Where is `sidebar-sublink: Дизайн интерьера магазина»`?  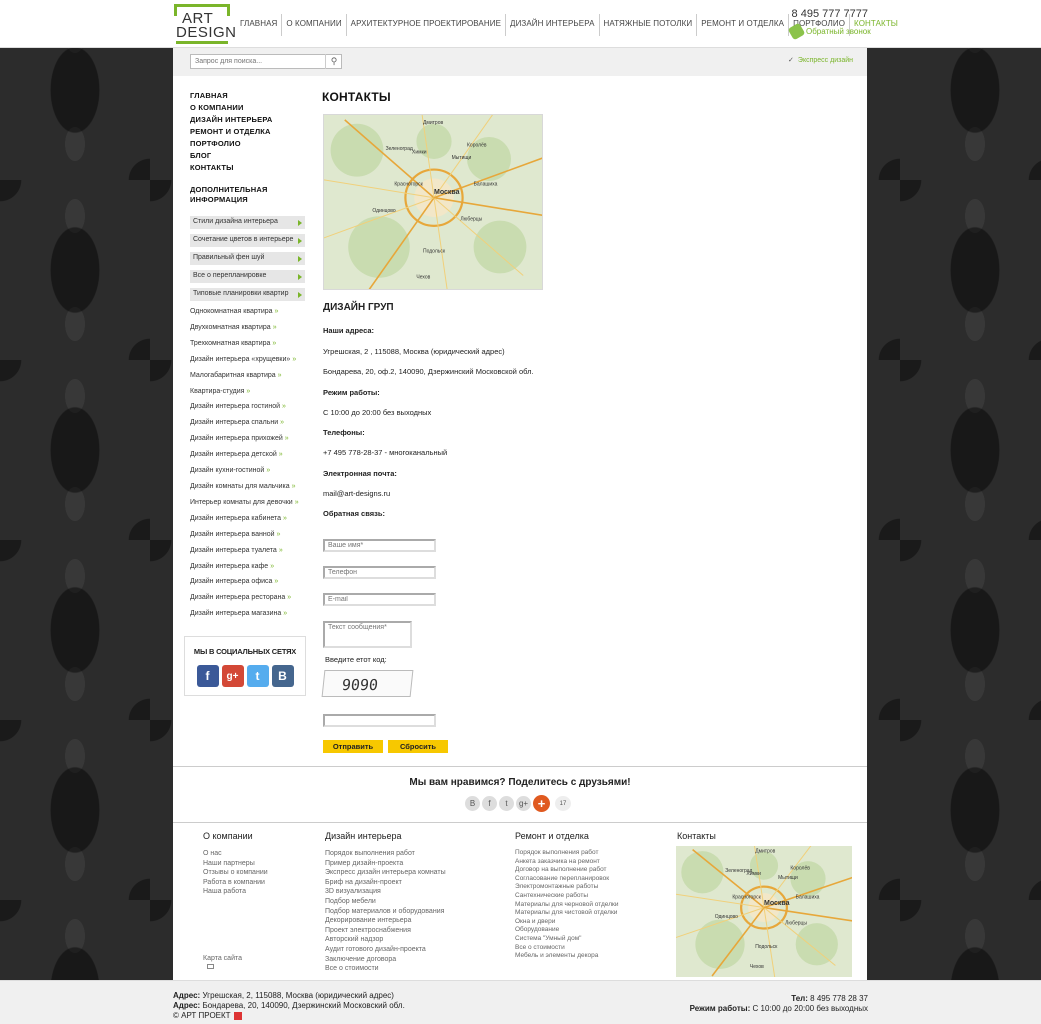
sidebar-sublink: Дизайн интерьера магазина» is located at coordinates (250, 614).